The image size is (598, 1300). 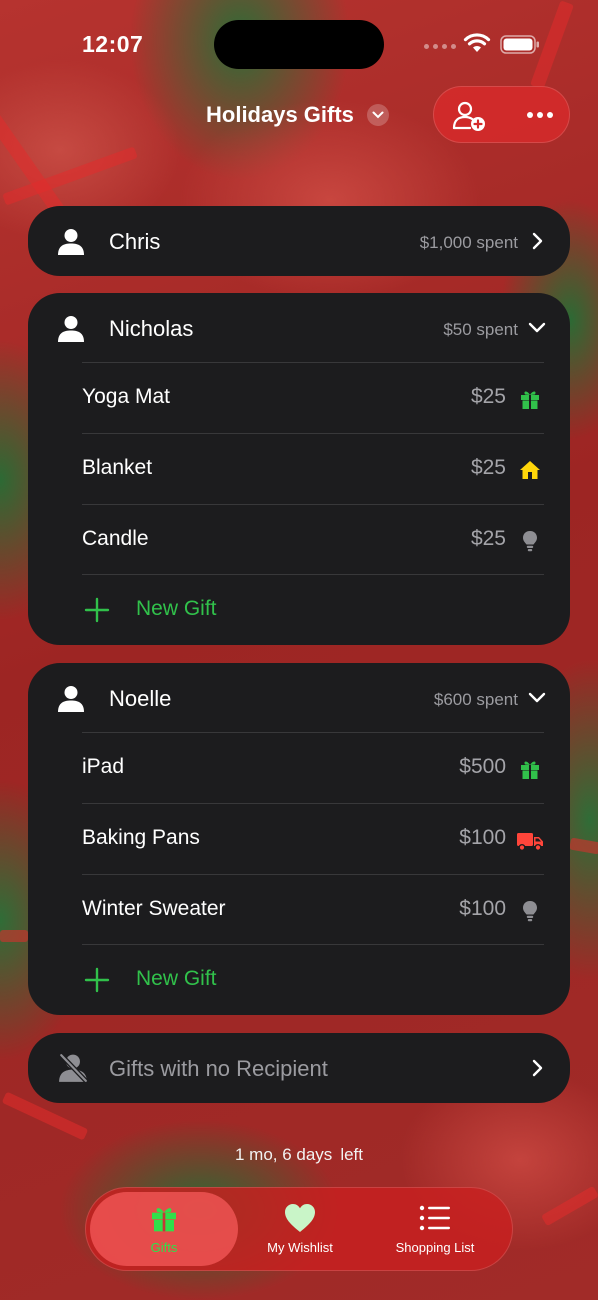 I want to click on no-recipient-card: Gifts with no Recipient, so click(x=299, y=1068).